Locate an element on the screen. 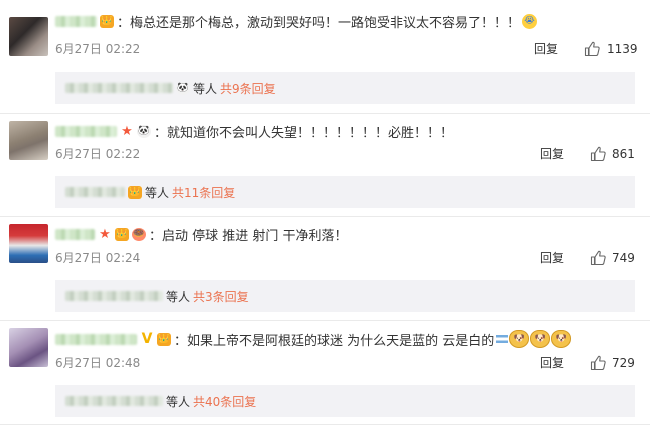 This screenshot has width=650, height=436. like-count: 749 is located at coordinates (623, 258).